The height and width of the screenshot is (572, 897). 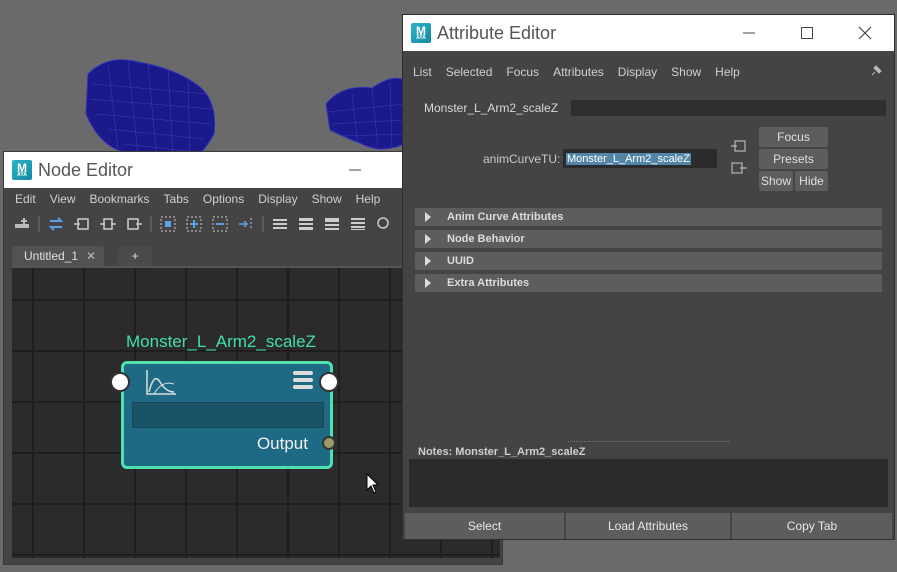 What do you see at coordinates (358, 224) in the screenshot?
I see `custom-mode-icon` at bounding box center [358, 224].